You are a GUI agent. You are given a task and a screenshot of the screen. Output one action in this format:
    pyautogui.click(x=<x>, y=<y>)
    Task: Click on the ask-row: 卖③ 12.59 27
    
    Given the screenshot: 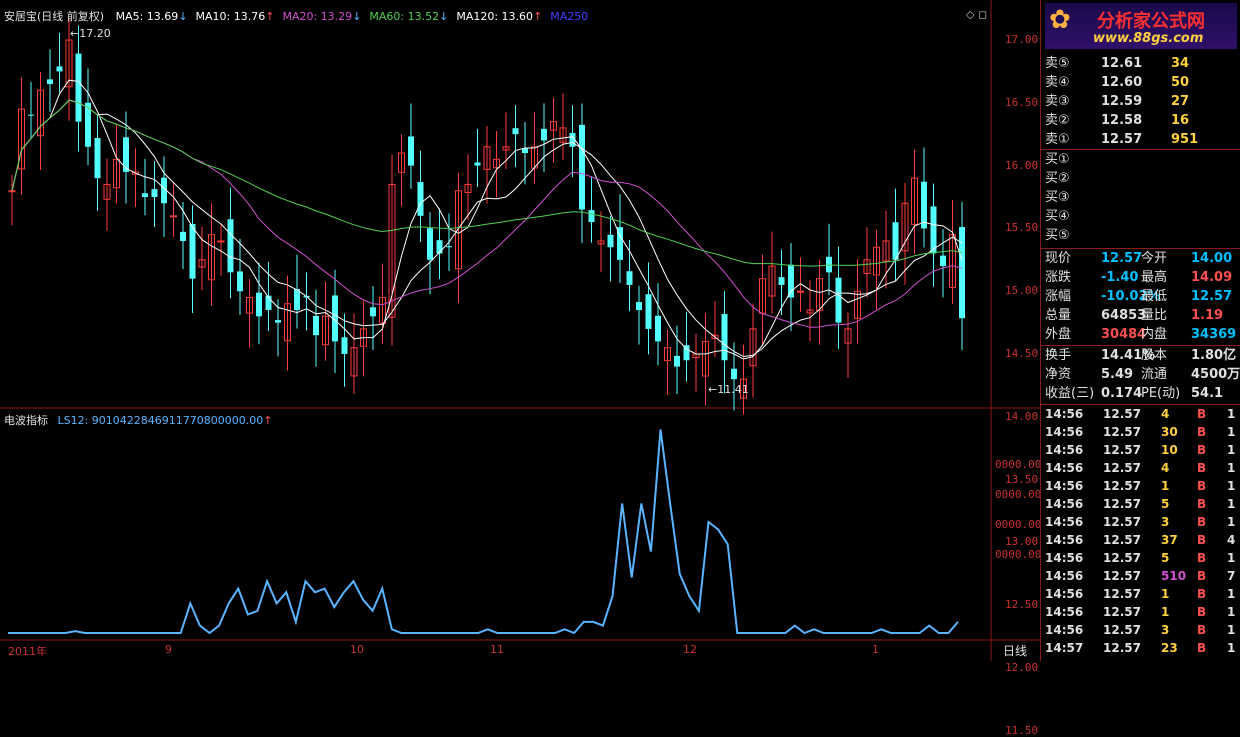 What is the action you would take?
    pyautogui.click(x=1117, y=101)
    